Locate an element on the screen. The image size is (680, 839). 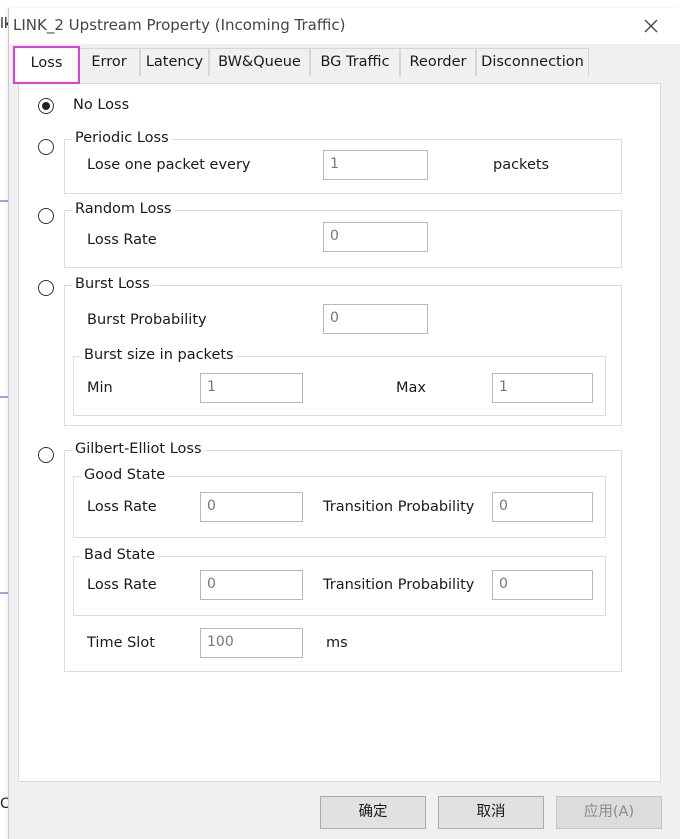
apply-button: 应用(A) is located at coordinates (609, 812).